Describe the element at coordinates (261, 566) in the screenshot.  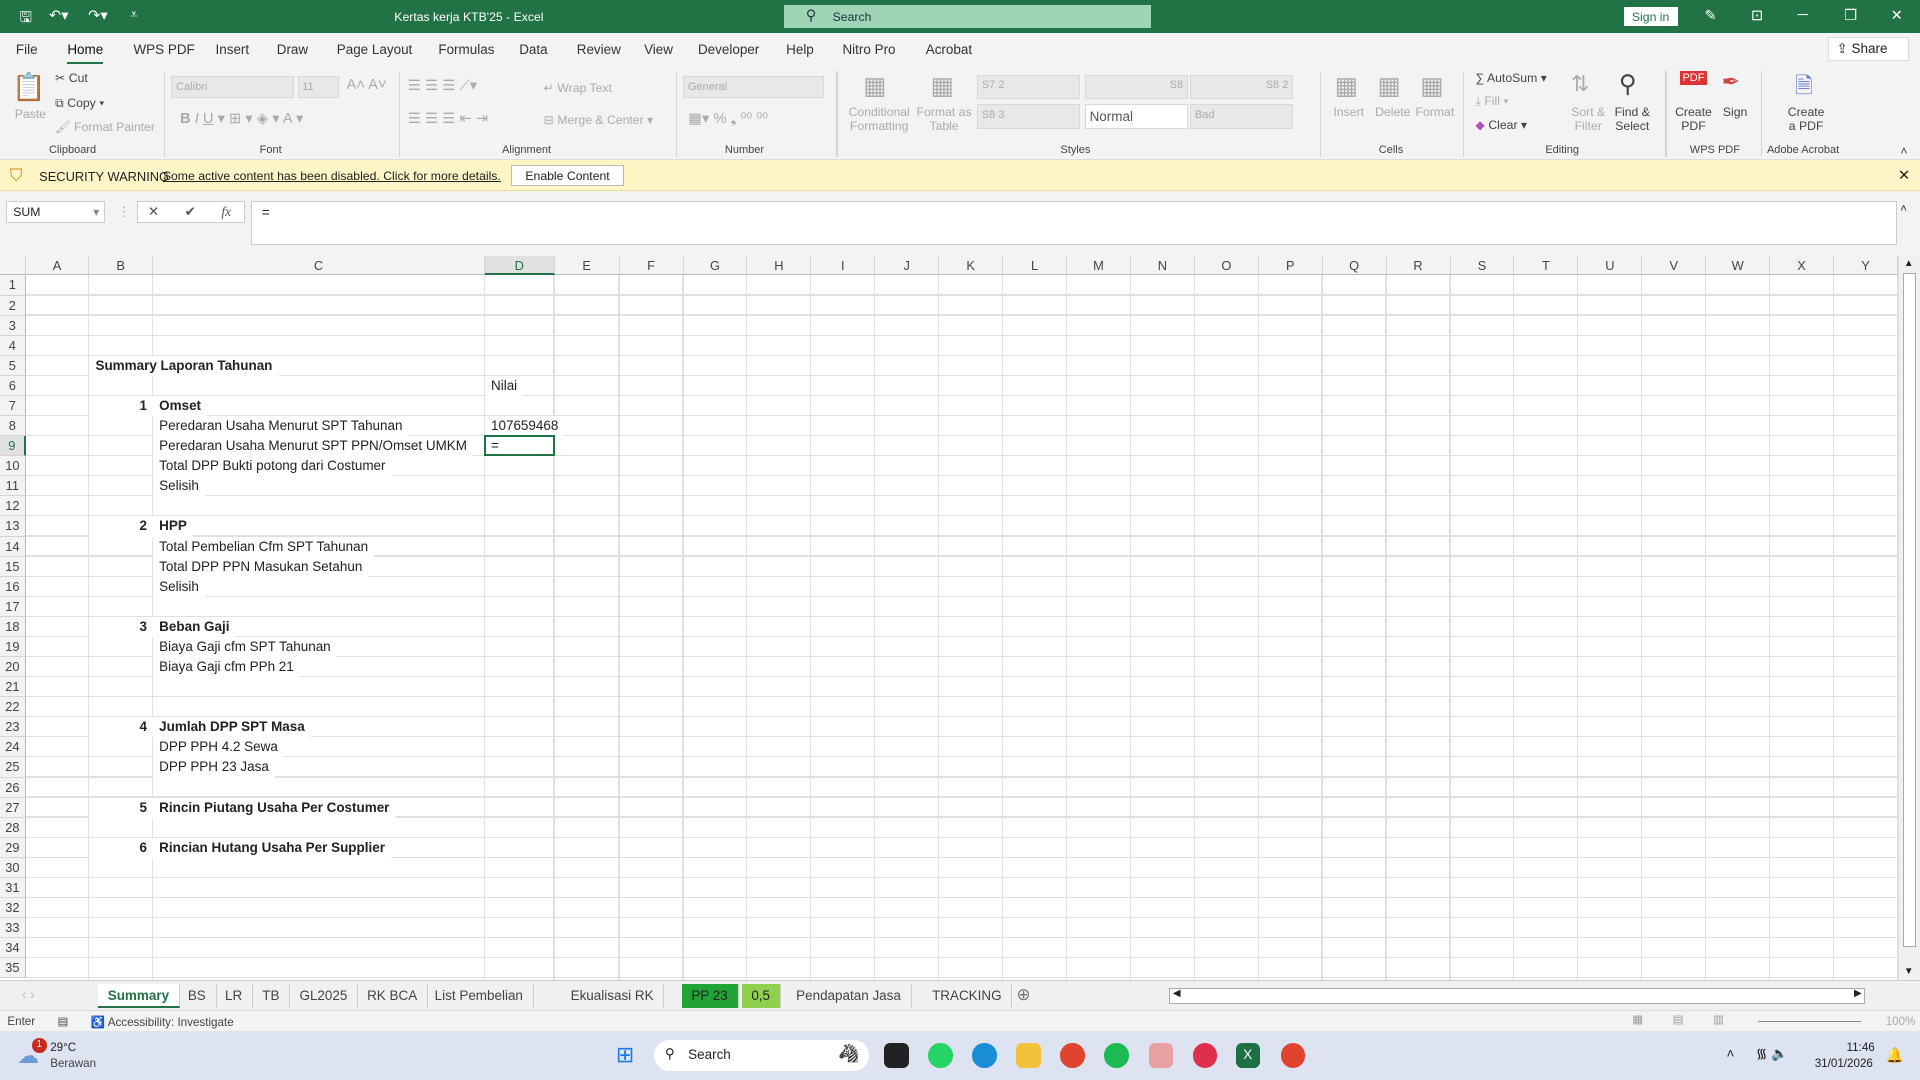
I see `cell-C15: Total DPP PPN Masukan Setahun` at that location.